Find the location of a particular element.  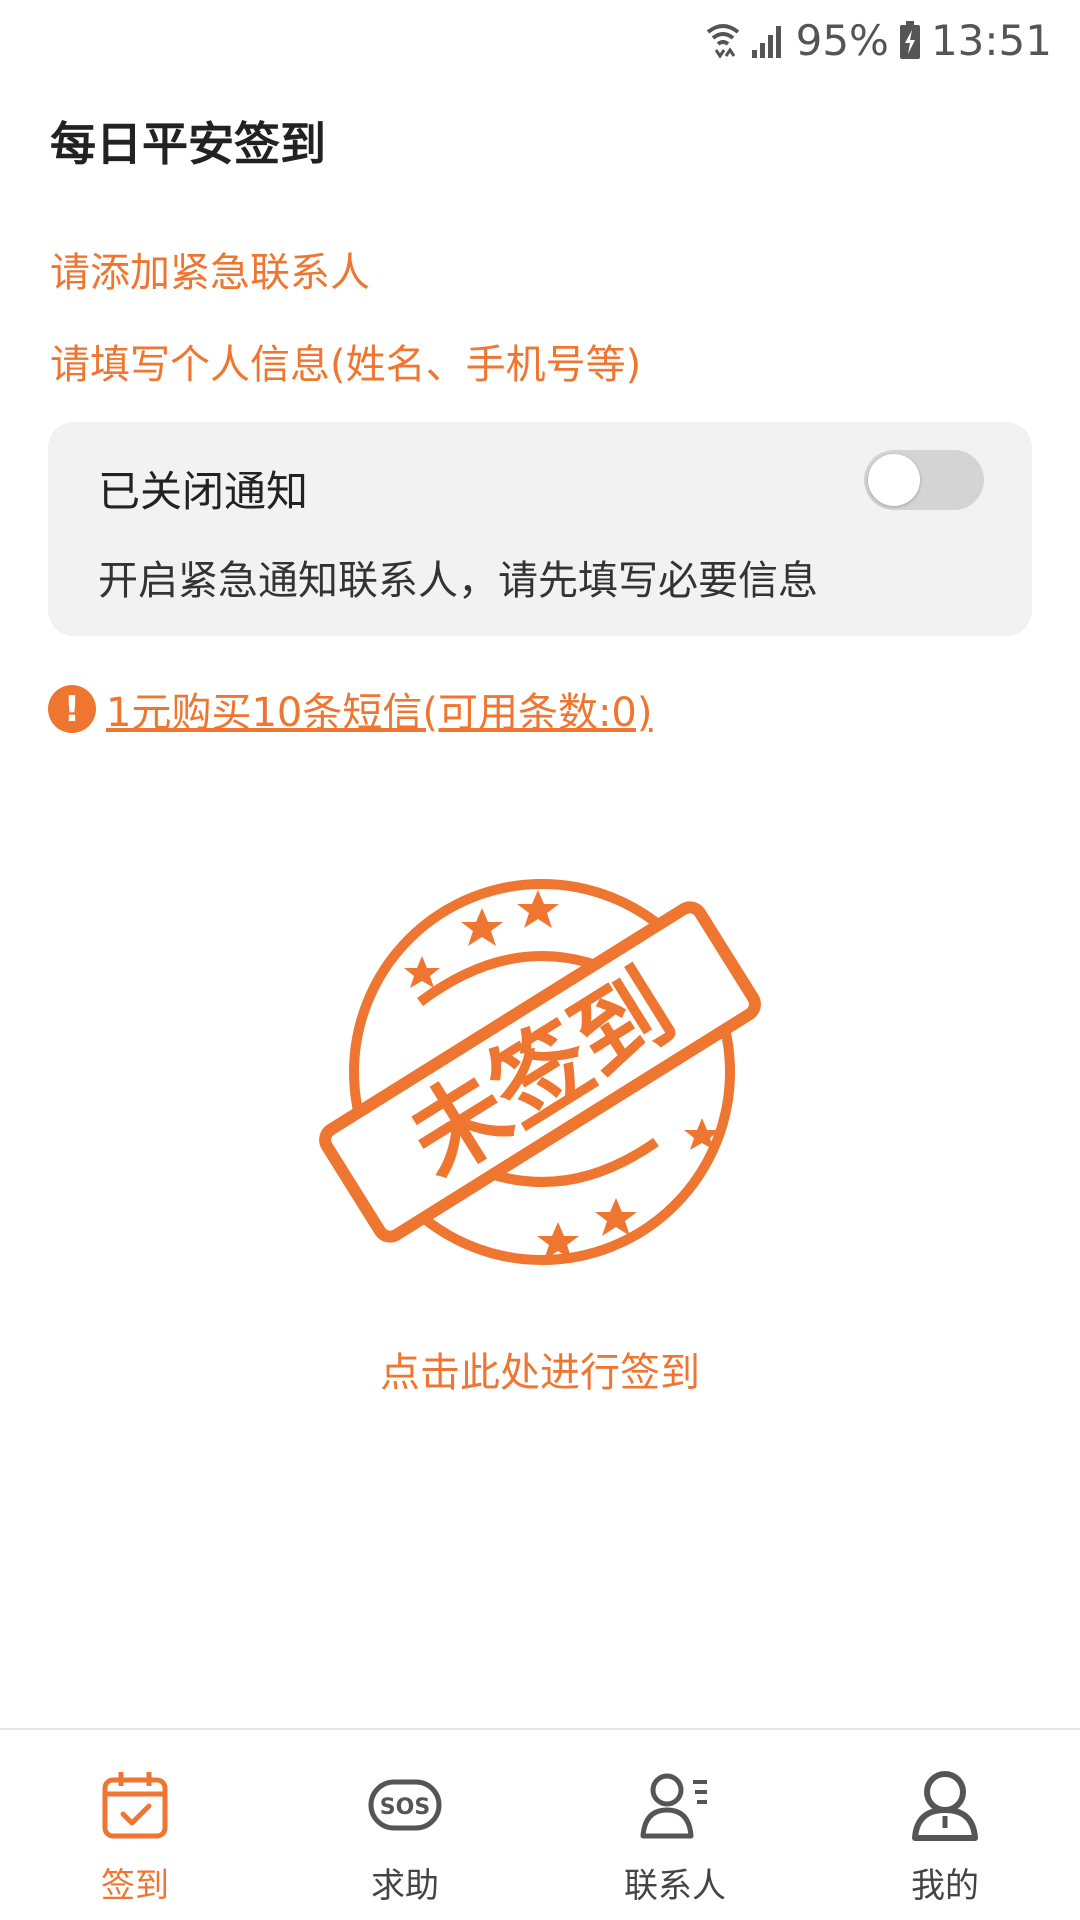

tab-sos: SOS 求助 is located at coordinates (405, 1825).